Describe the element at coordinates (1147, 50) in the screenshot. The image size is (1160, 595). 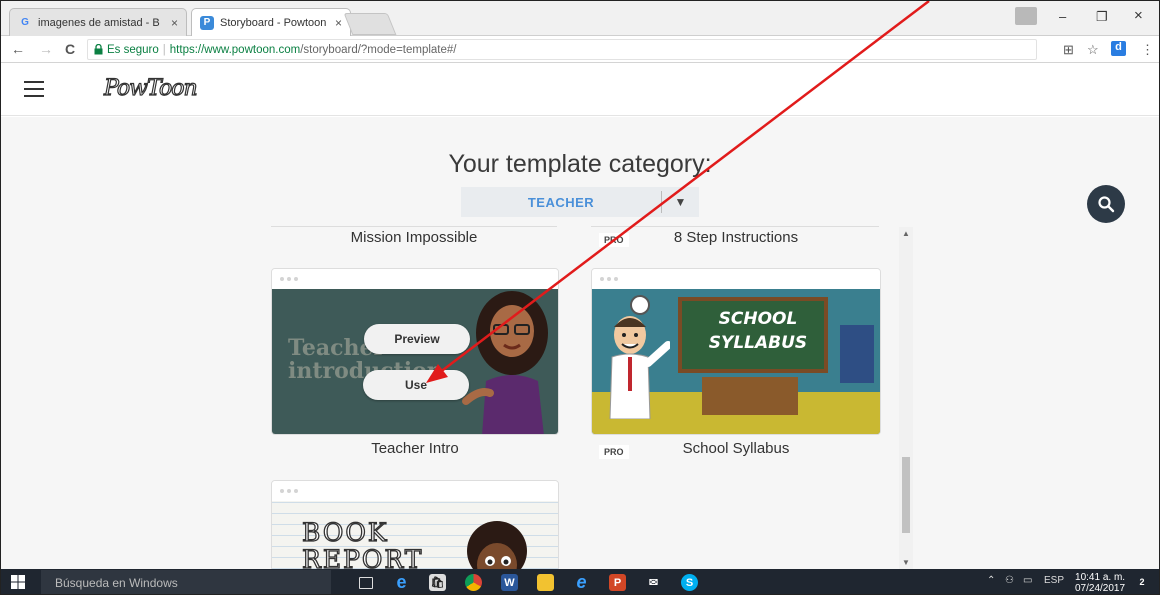
I see `chrome-menu-icon: ⋮` at that location.